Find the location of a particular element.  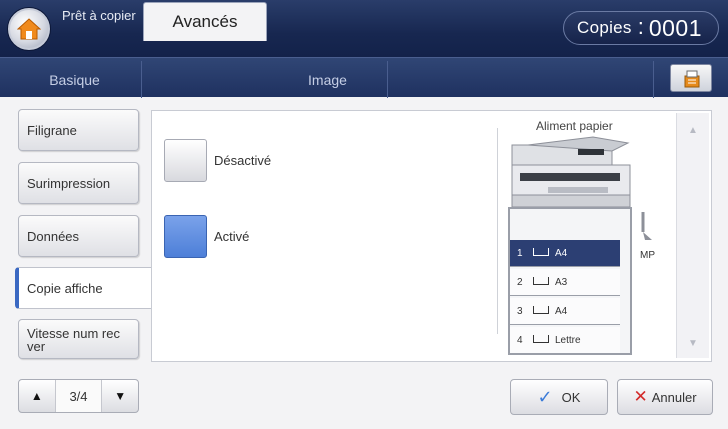

home-icon is located at coordinates (29, 29).